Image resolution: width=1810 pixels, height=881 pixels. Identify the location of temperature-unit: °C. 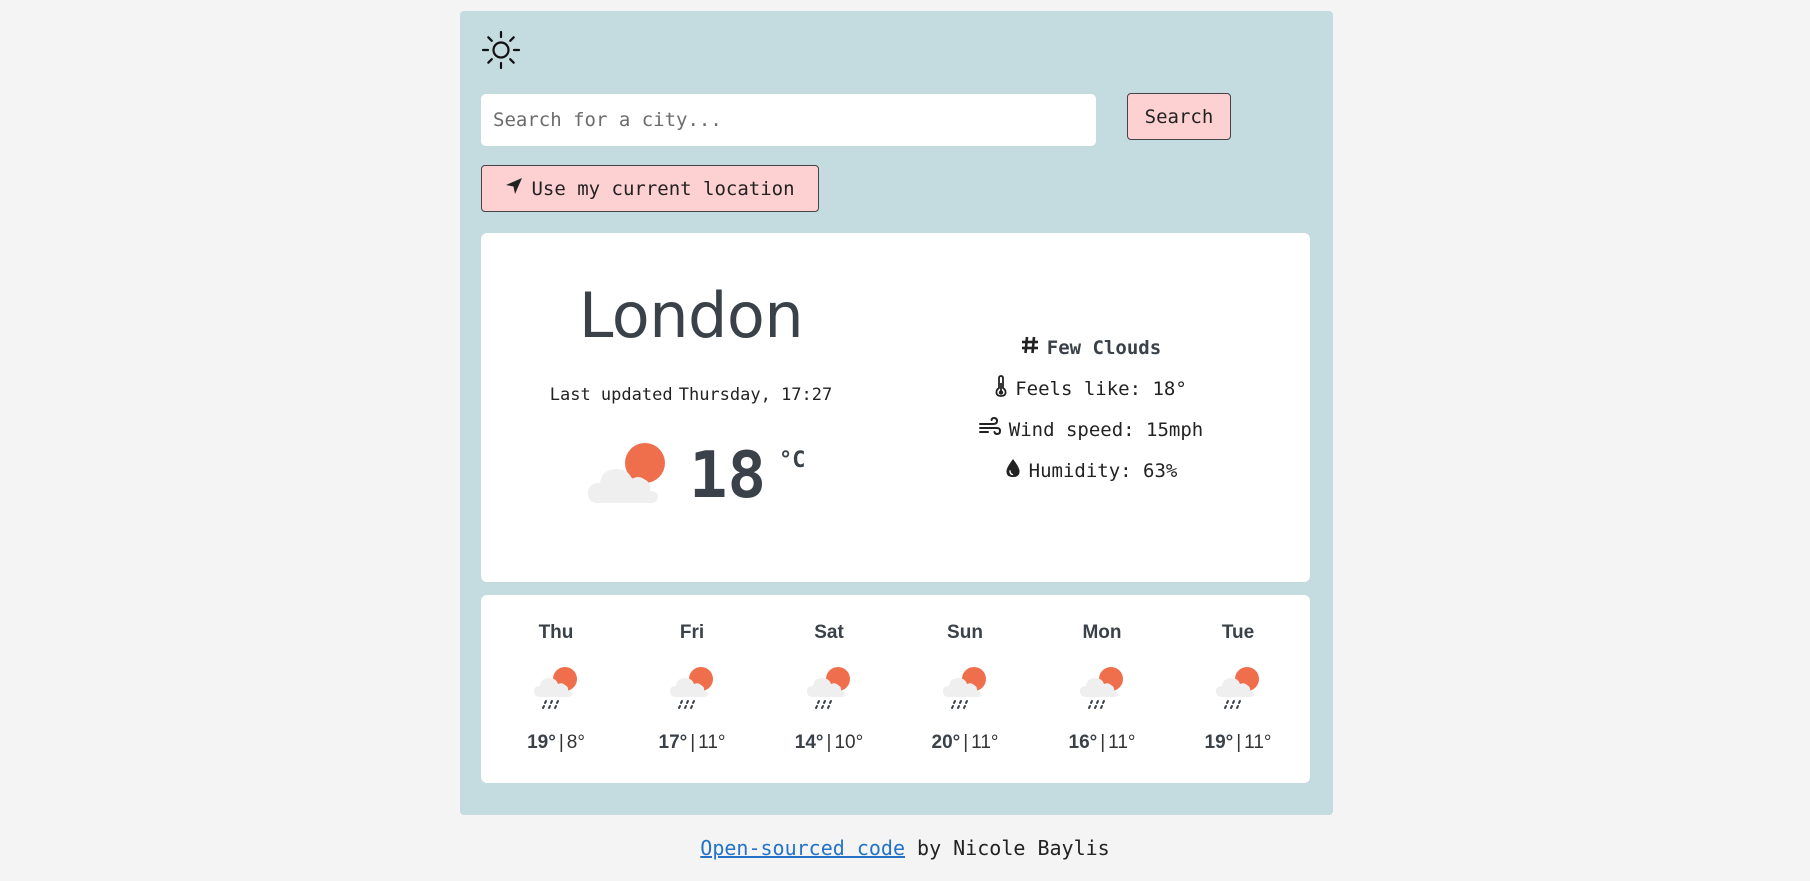
(792, 460).